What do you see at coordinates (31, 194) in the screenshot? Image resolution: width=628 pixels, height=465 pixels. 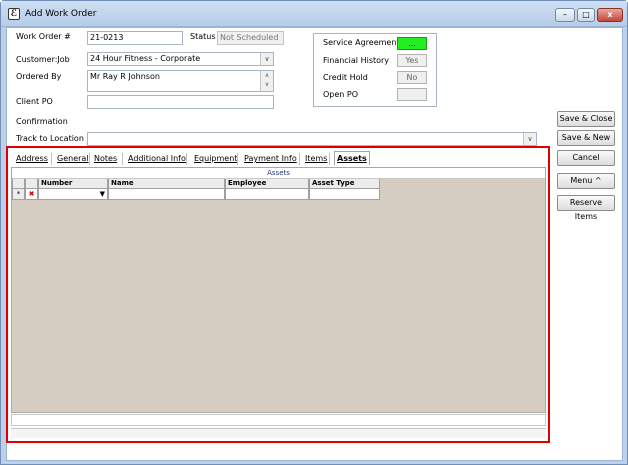 I see `delete-row-icon: ✖` at bounding box center [31, 194].